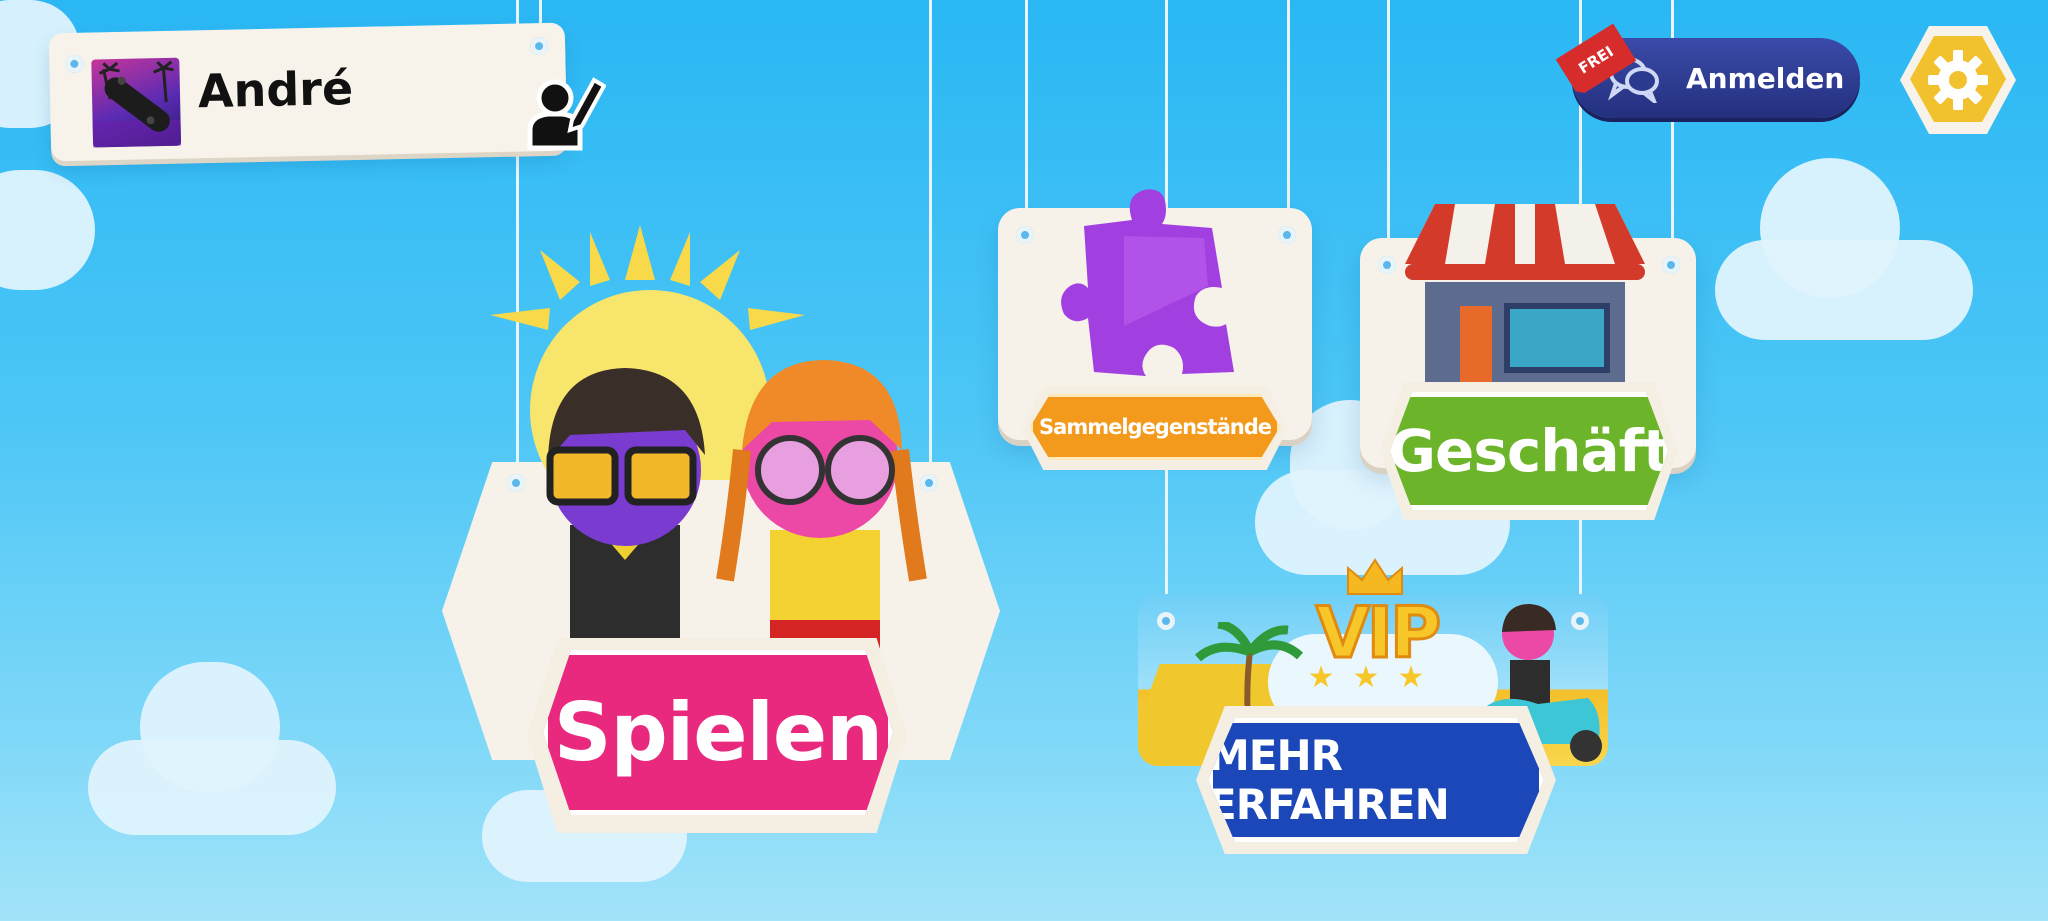 The image size is (2048, 921). What do you see at coordinates (1529, 451) in the screenshot?
I see `shop-button: Geschäft` at bounding box center [1529, 451].